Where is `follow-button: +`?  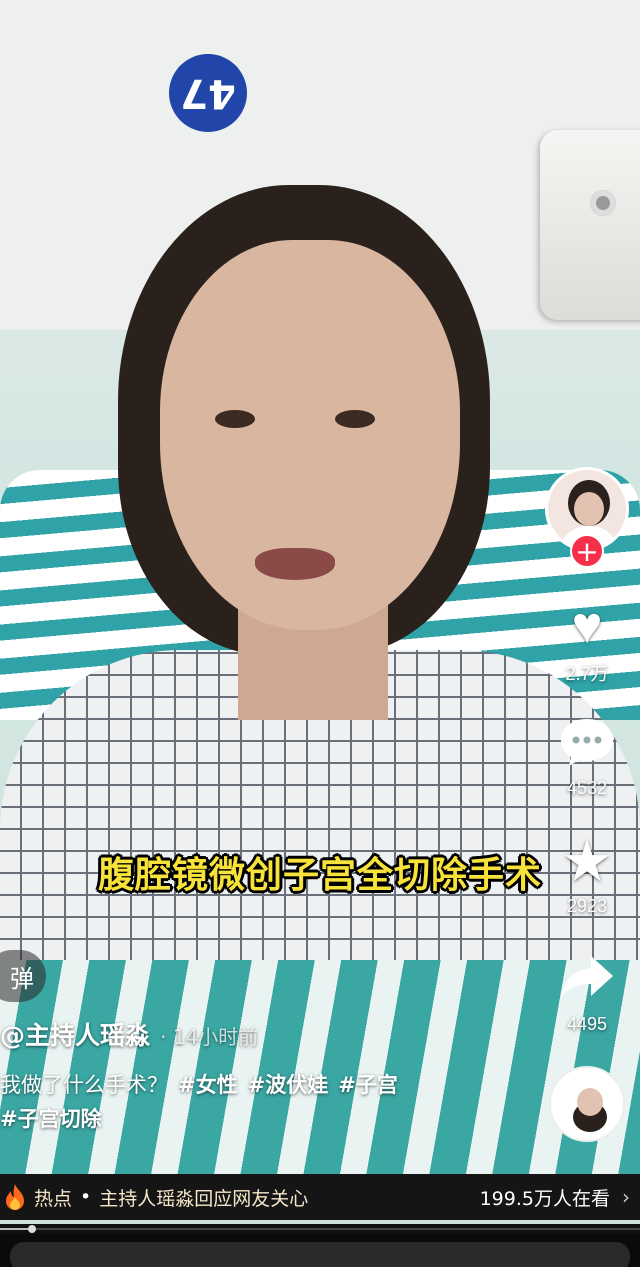 follow-button: + is located at coordinates (587, 551).